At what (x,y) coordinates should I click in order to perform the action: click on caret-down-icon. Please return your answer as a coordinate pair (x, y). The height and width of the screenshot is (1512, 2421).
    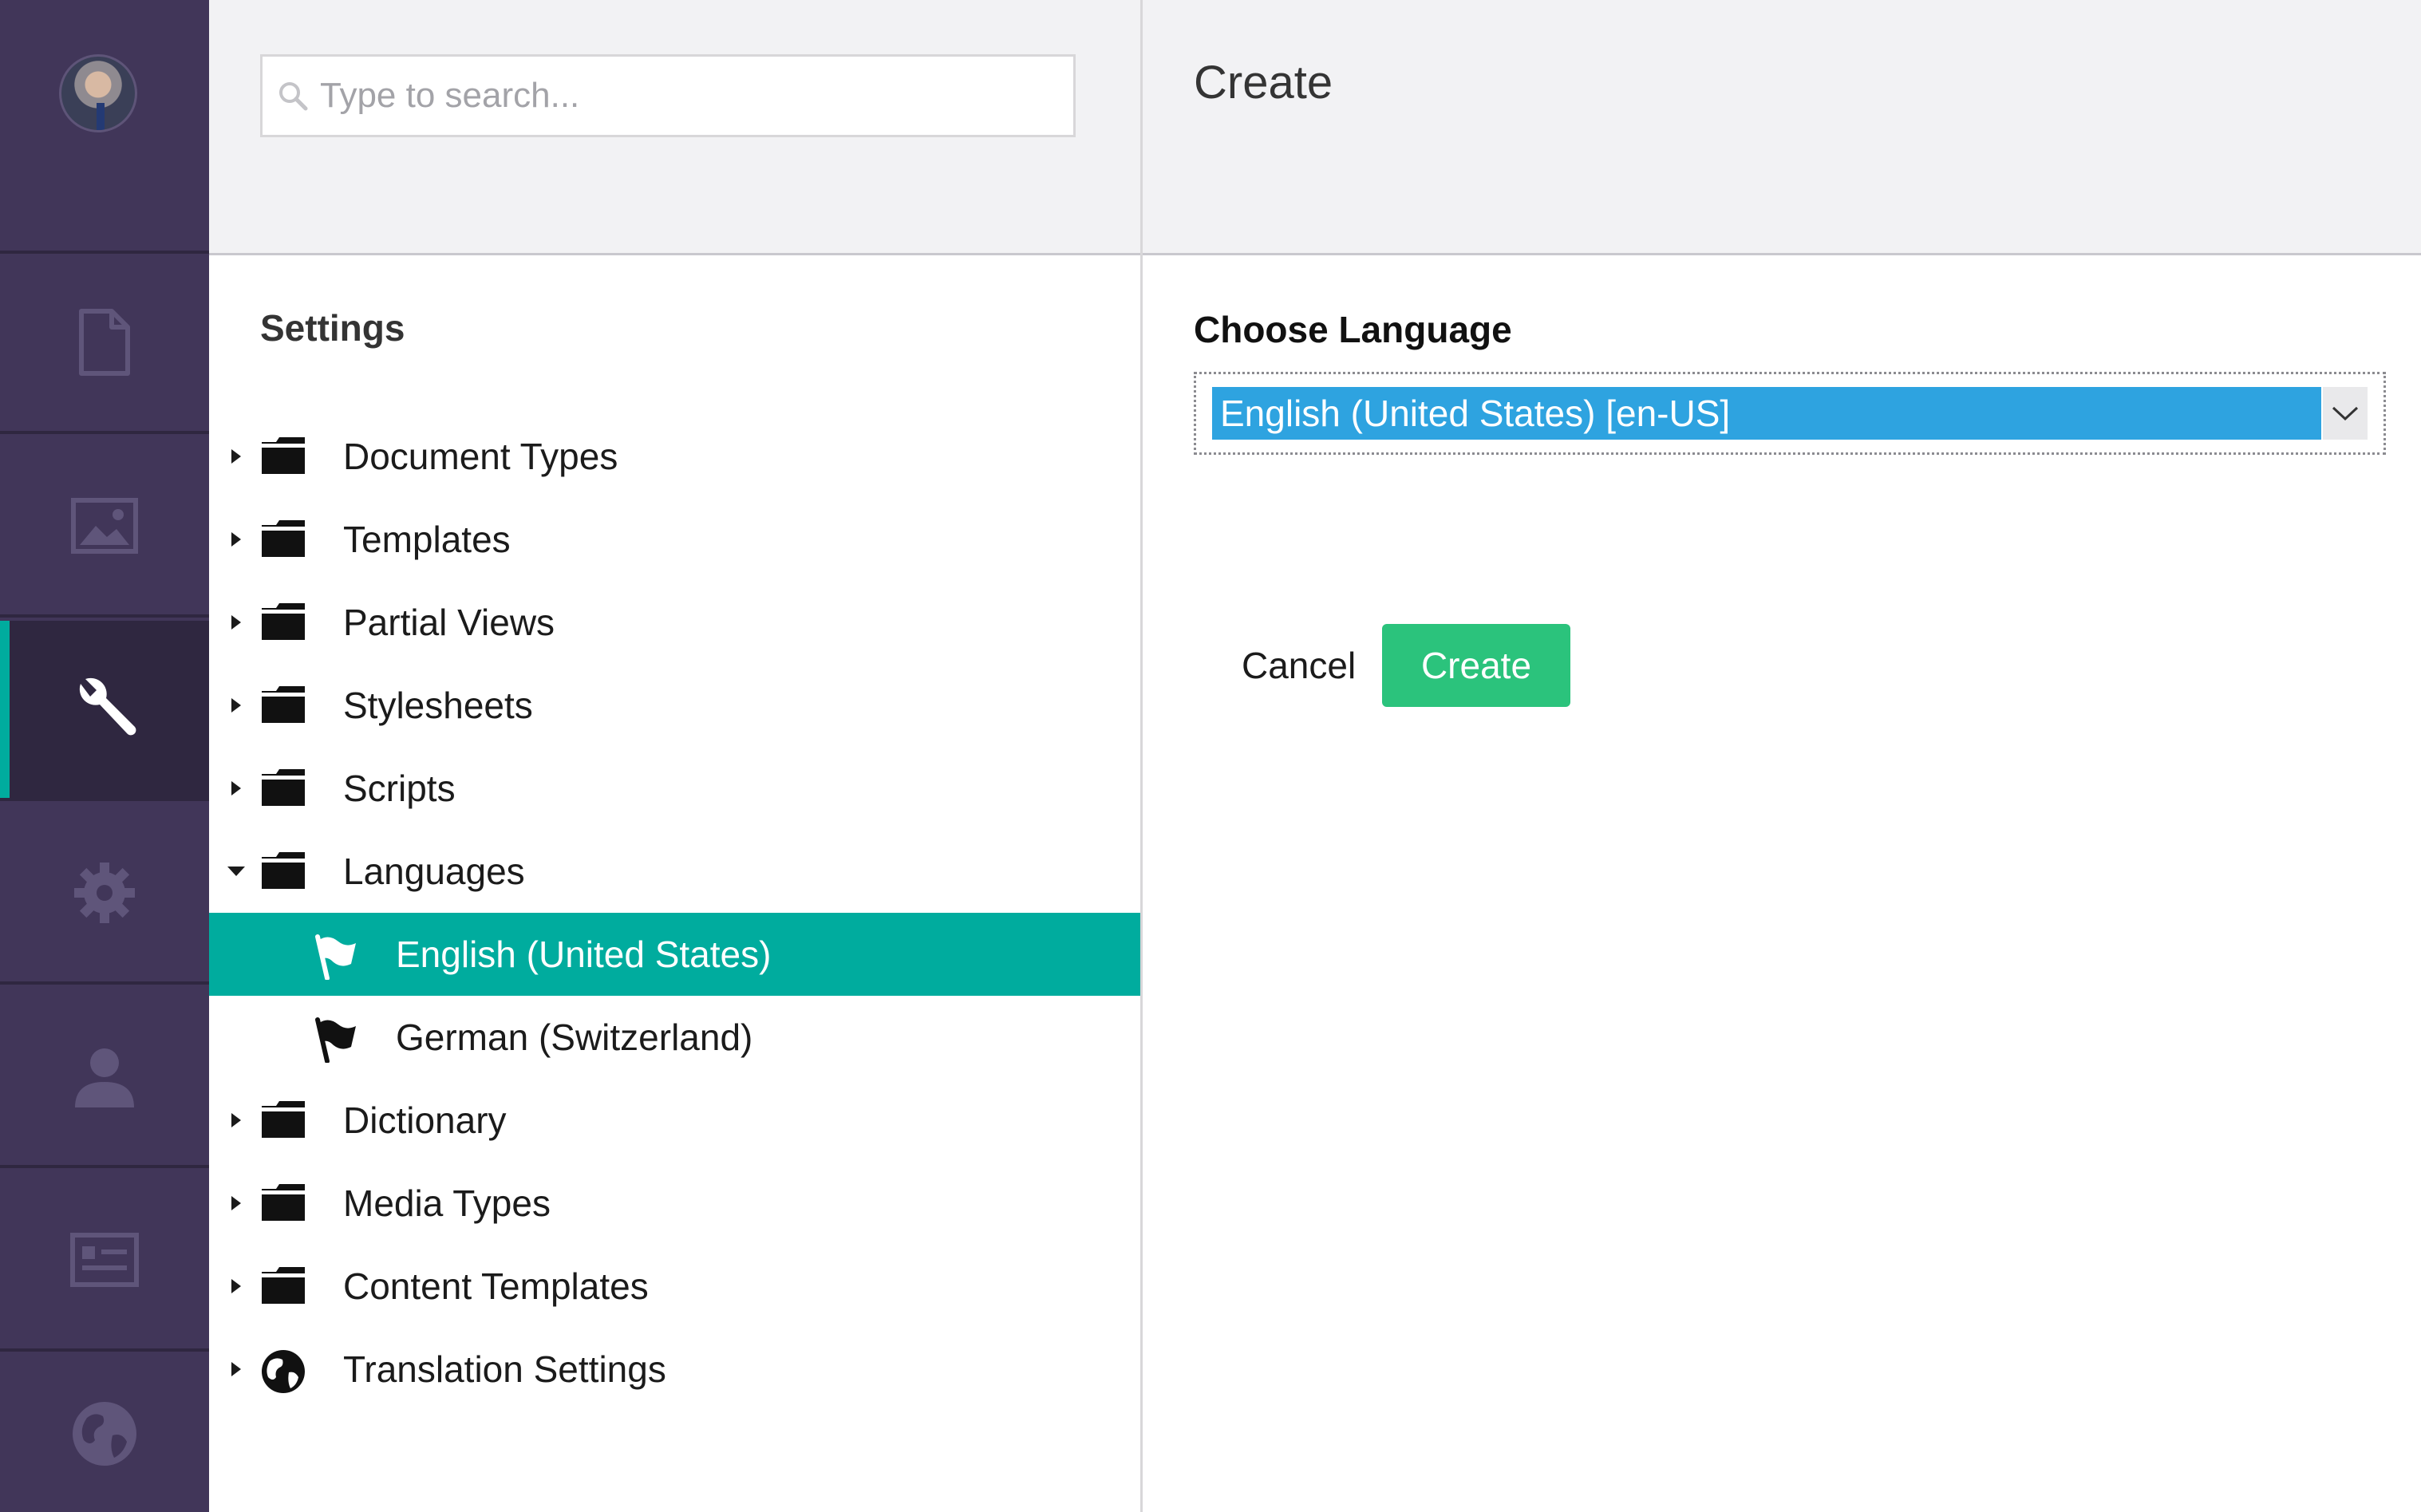
    Looking at the image, I should click on (236, 871).